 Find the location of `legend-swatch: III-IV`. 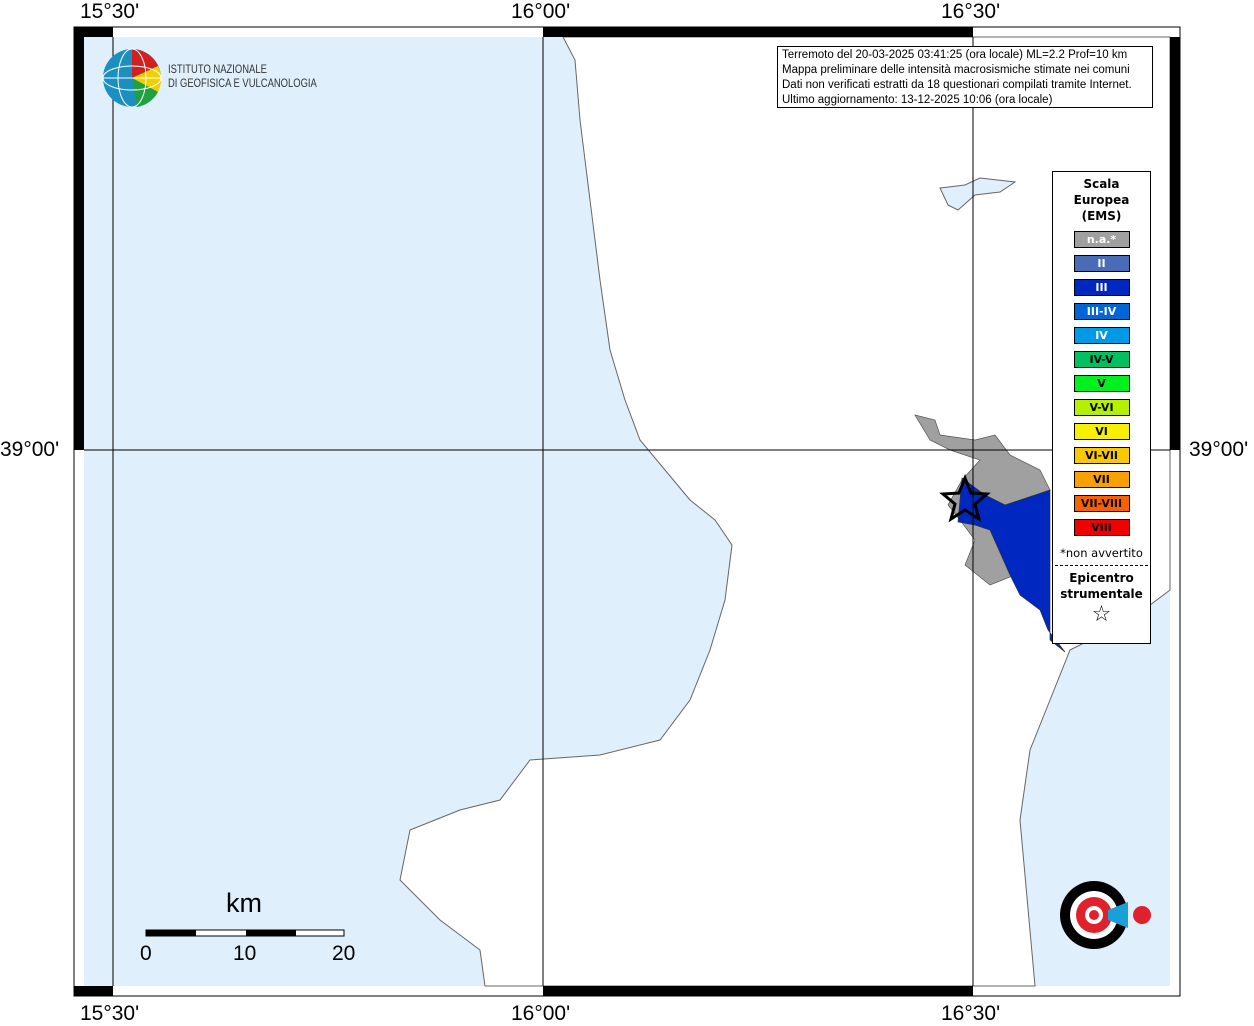

legend-swatch: III-IV is located at coordinates (1101, 311).